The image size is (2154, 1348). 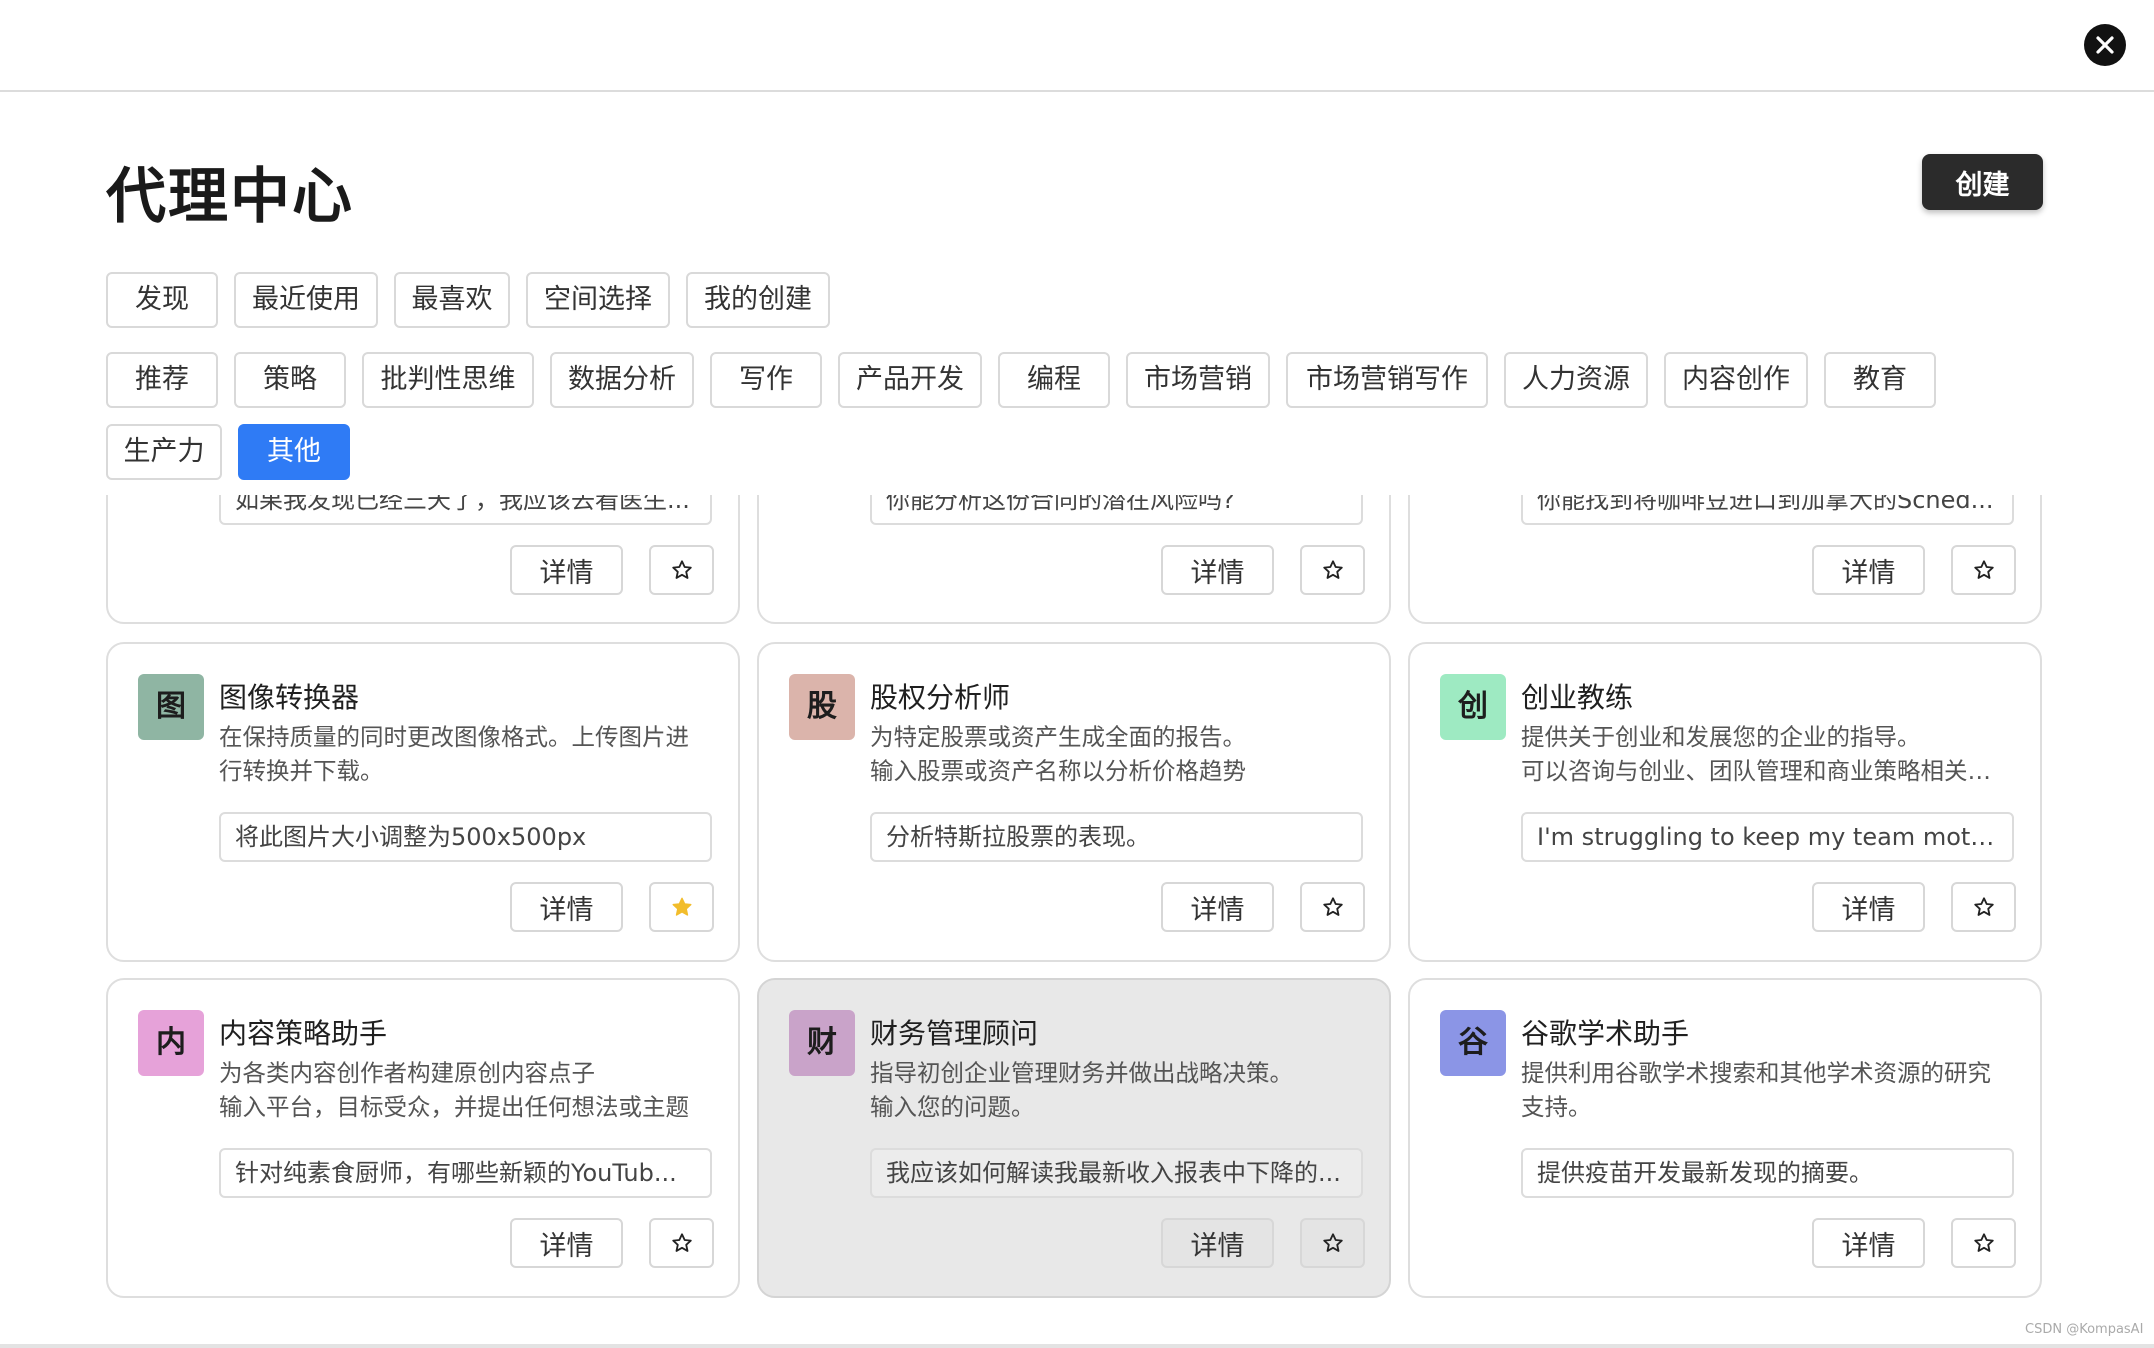 What do you see at coordinates (1736, 380) in the screenshot?
I see `category-content: 内容创作` at bounding box center [1736, 380].